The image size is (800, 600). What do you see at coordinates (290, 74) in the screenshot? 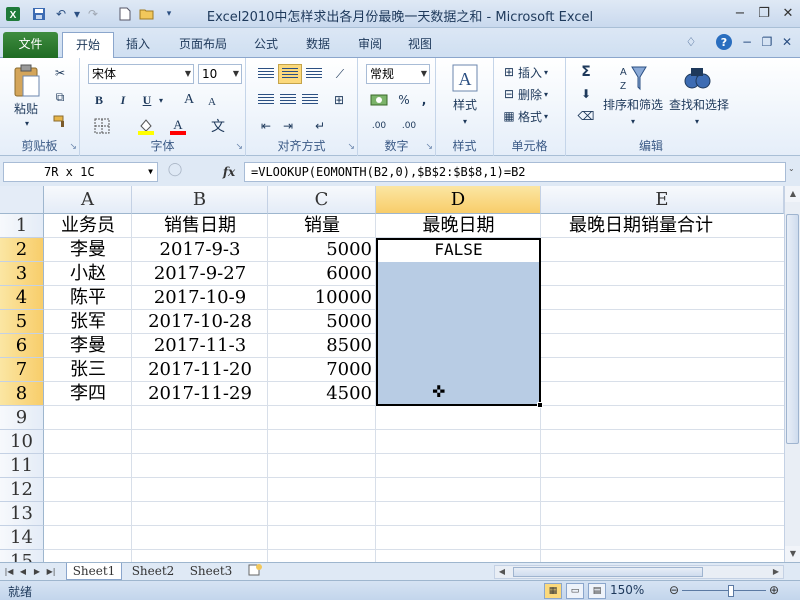
I see `align-middle-icon` at bounding box center [290, 74].